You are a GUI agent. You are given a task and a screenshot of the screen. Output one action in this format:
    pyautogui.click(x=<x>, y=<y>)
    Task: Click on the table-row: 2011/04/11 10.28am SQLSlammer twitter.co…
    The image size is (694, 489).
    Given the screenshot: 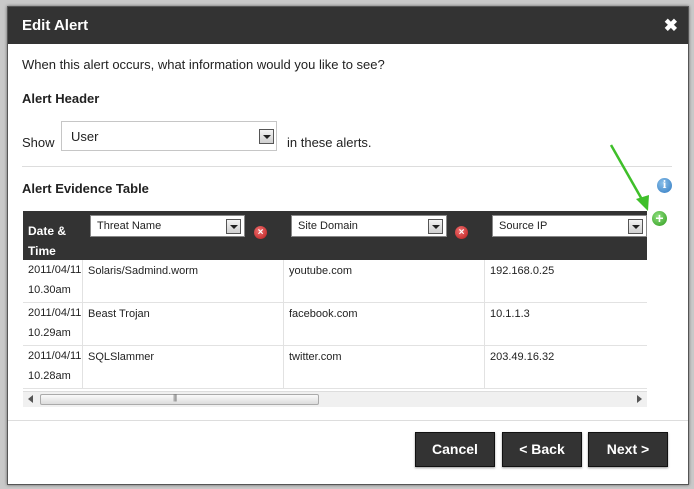 What is the action you would take?
    pyautogui.click(x=335, y=367)
    